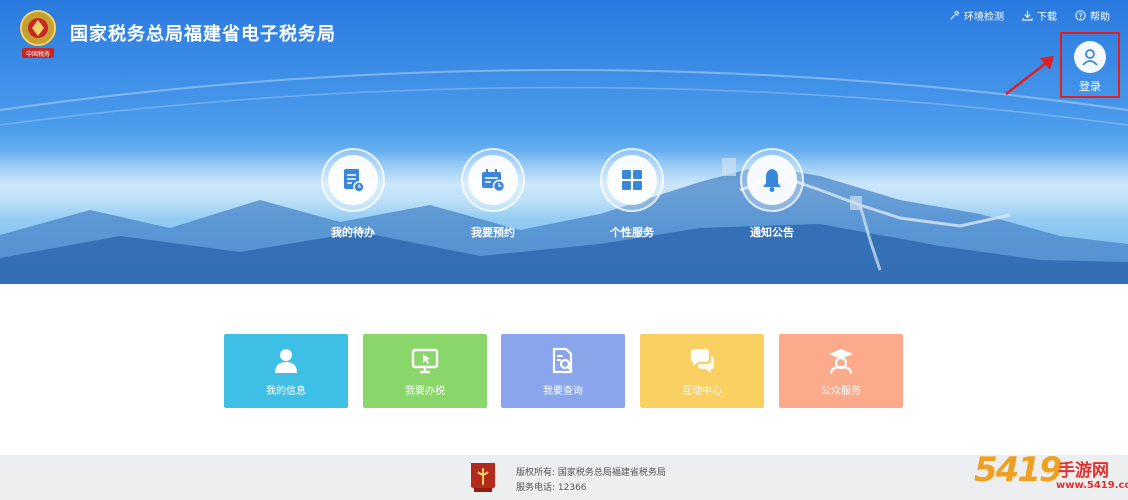 This screenshot has width=1128, height=500. I want to click on annotation-arrow, so click(1029, 75).